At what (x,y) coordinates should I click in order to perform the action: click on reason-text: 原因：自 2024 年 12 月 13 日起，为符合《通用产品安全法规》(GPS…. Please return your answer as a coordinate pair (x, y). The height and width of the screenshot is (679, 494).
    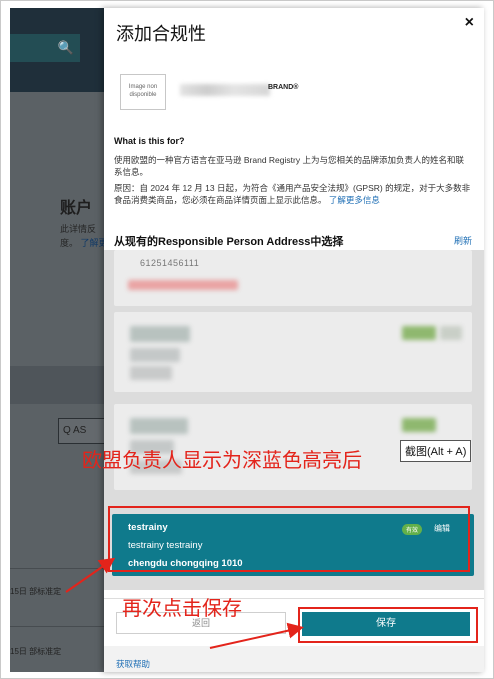
    Looking at the image, I should click on (293, 194).